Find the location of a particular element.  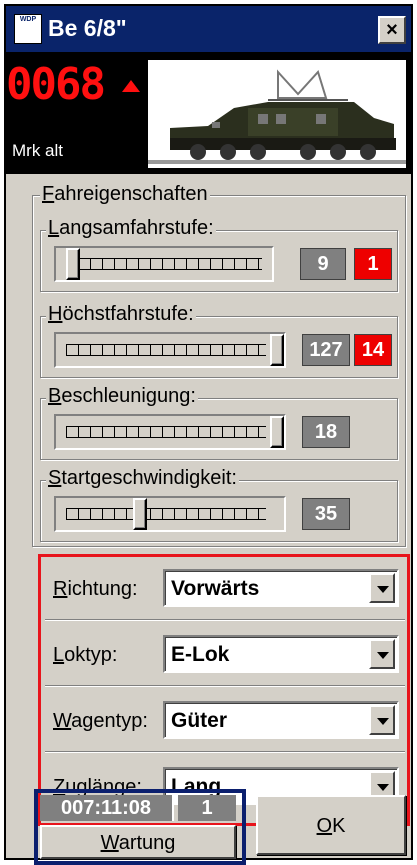

service-count: 1 is located at coordinates (207, 808).